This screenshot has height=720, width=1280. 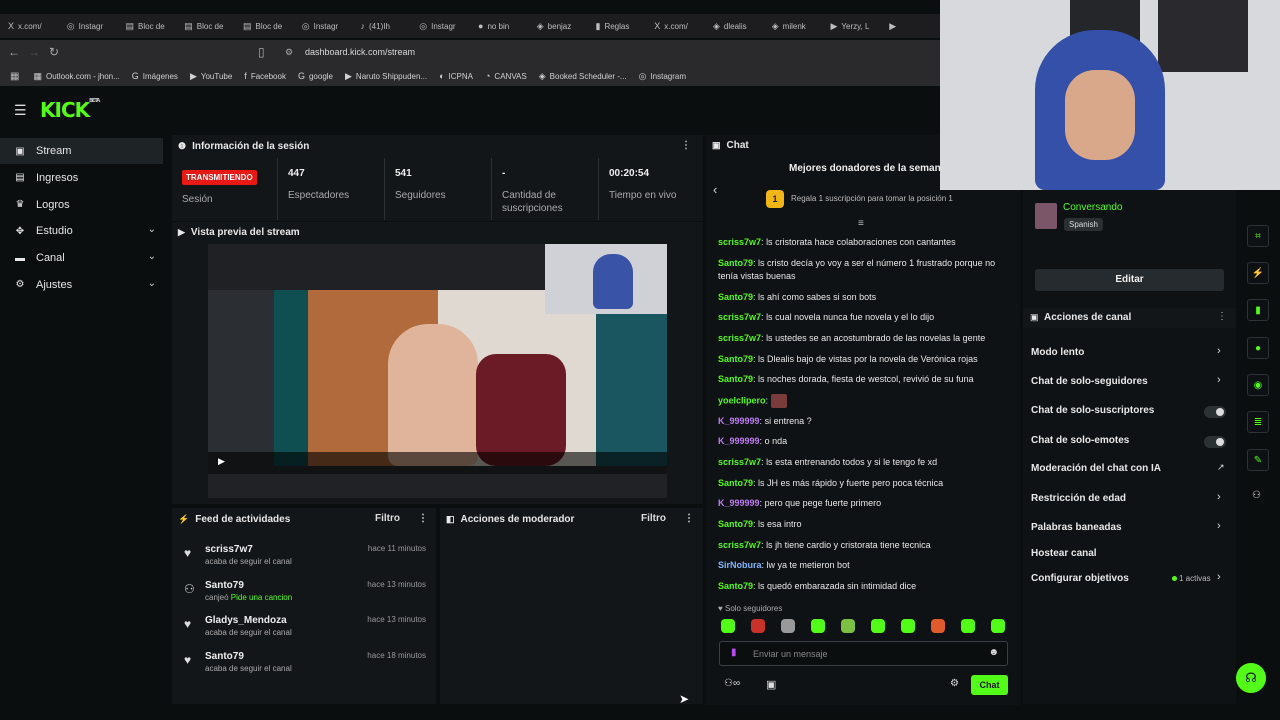 What do you see at coordinates (793, 26) in the screenshot?
I see `browser-tab: ◈ milenk` at bounding box center [793, 26].